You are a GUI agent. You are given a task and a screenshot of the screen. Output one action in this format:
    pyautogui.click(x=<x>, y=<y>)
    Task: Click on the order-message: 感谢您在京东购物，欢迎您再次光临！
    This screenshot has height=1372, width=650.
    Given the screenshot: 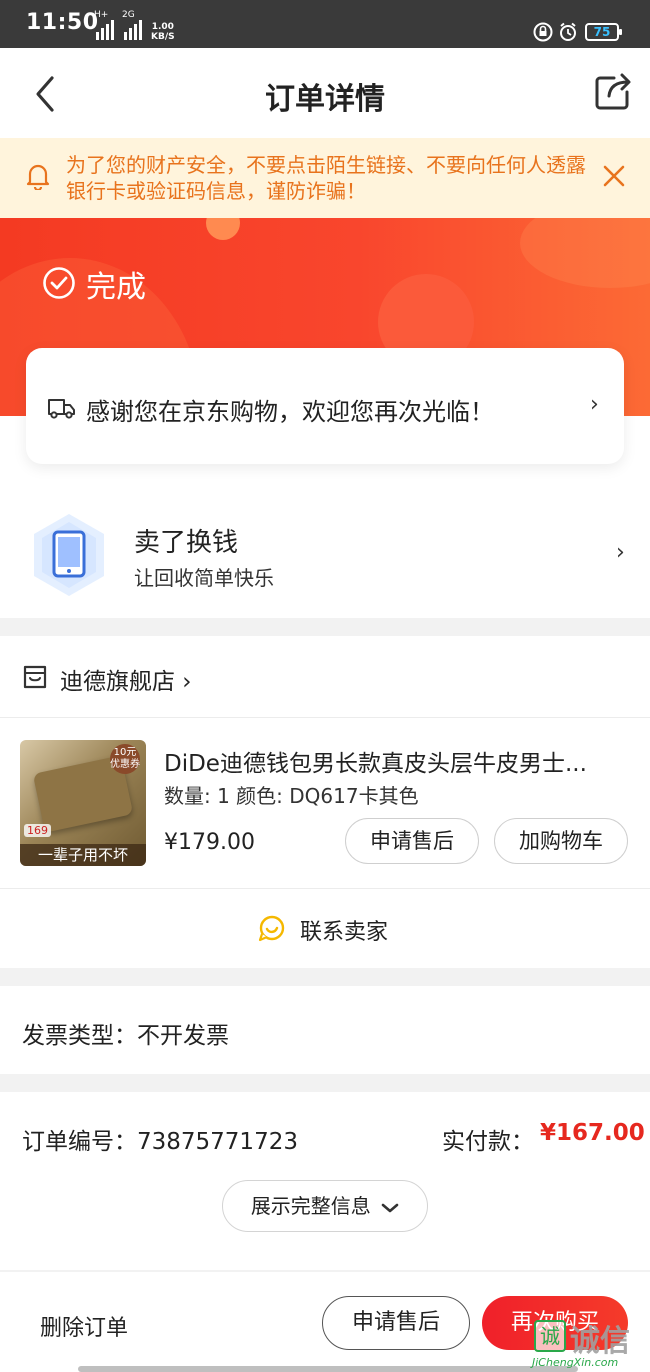 What is the action you would take?
    pyautogui.click(x=290, y=412)
    